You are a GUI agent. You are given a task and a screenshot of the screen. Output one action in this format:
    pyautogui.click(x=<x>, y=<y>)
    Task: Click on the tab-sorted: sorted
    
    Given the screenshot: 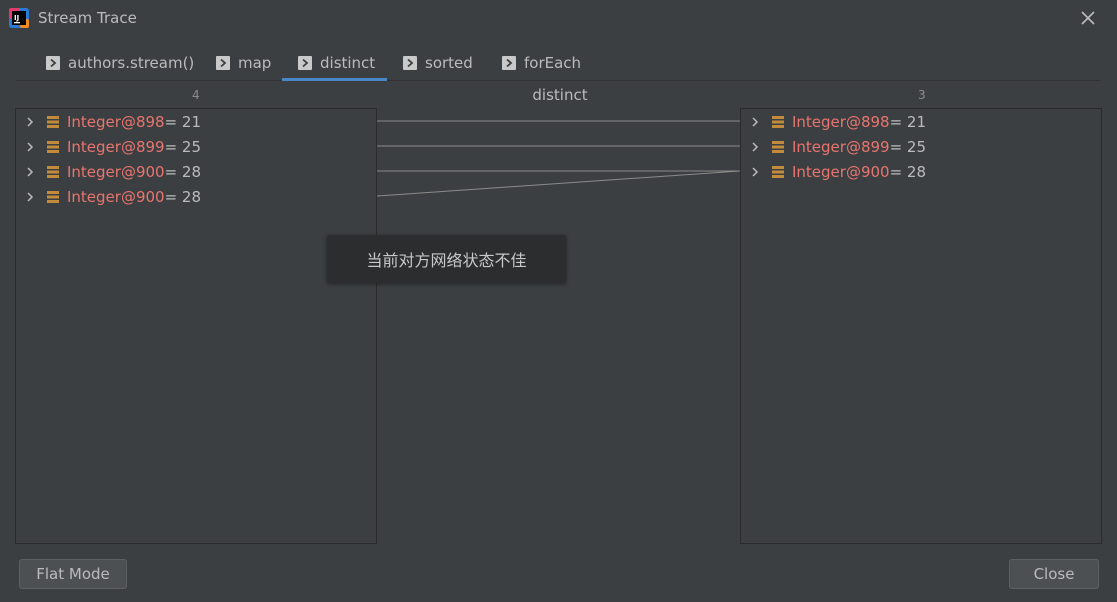 What is the action you would take?
    pyautogui.click(x=438, y=63)
    